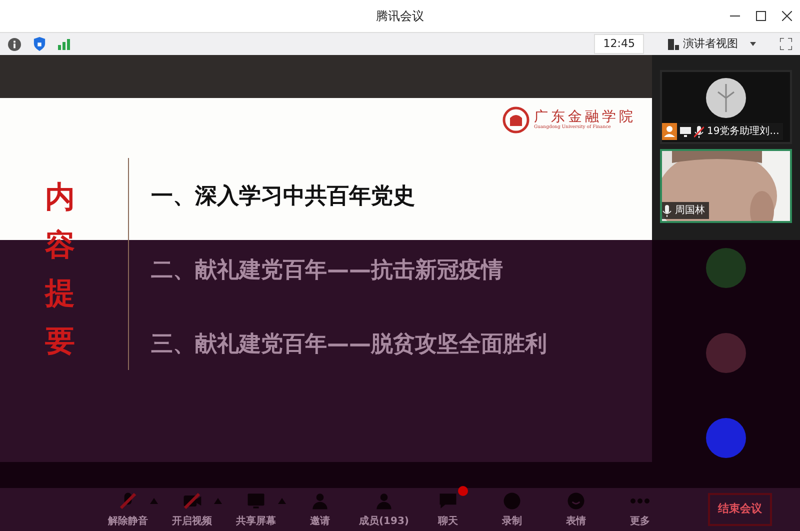 Image resolution: width=800 pixels, height=531 pixels. Describe the element at coordinates (256, 509) in the screenshot. I see `toolbar-button: 共享屏幕` at that location.